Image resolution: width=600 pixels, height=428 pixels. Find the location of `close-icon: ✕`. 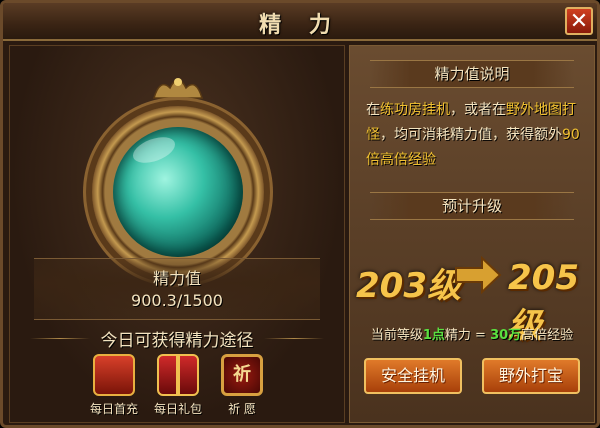

close-icon: ✕ is located at coordinates (579, 21).